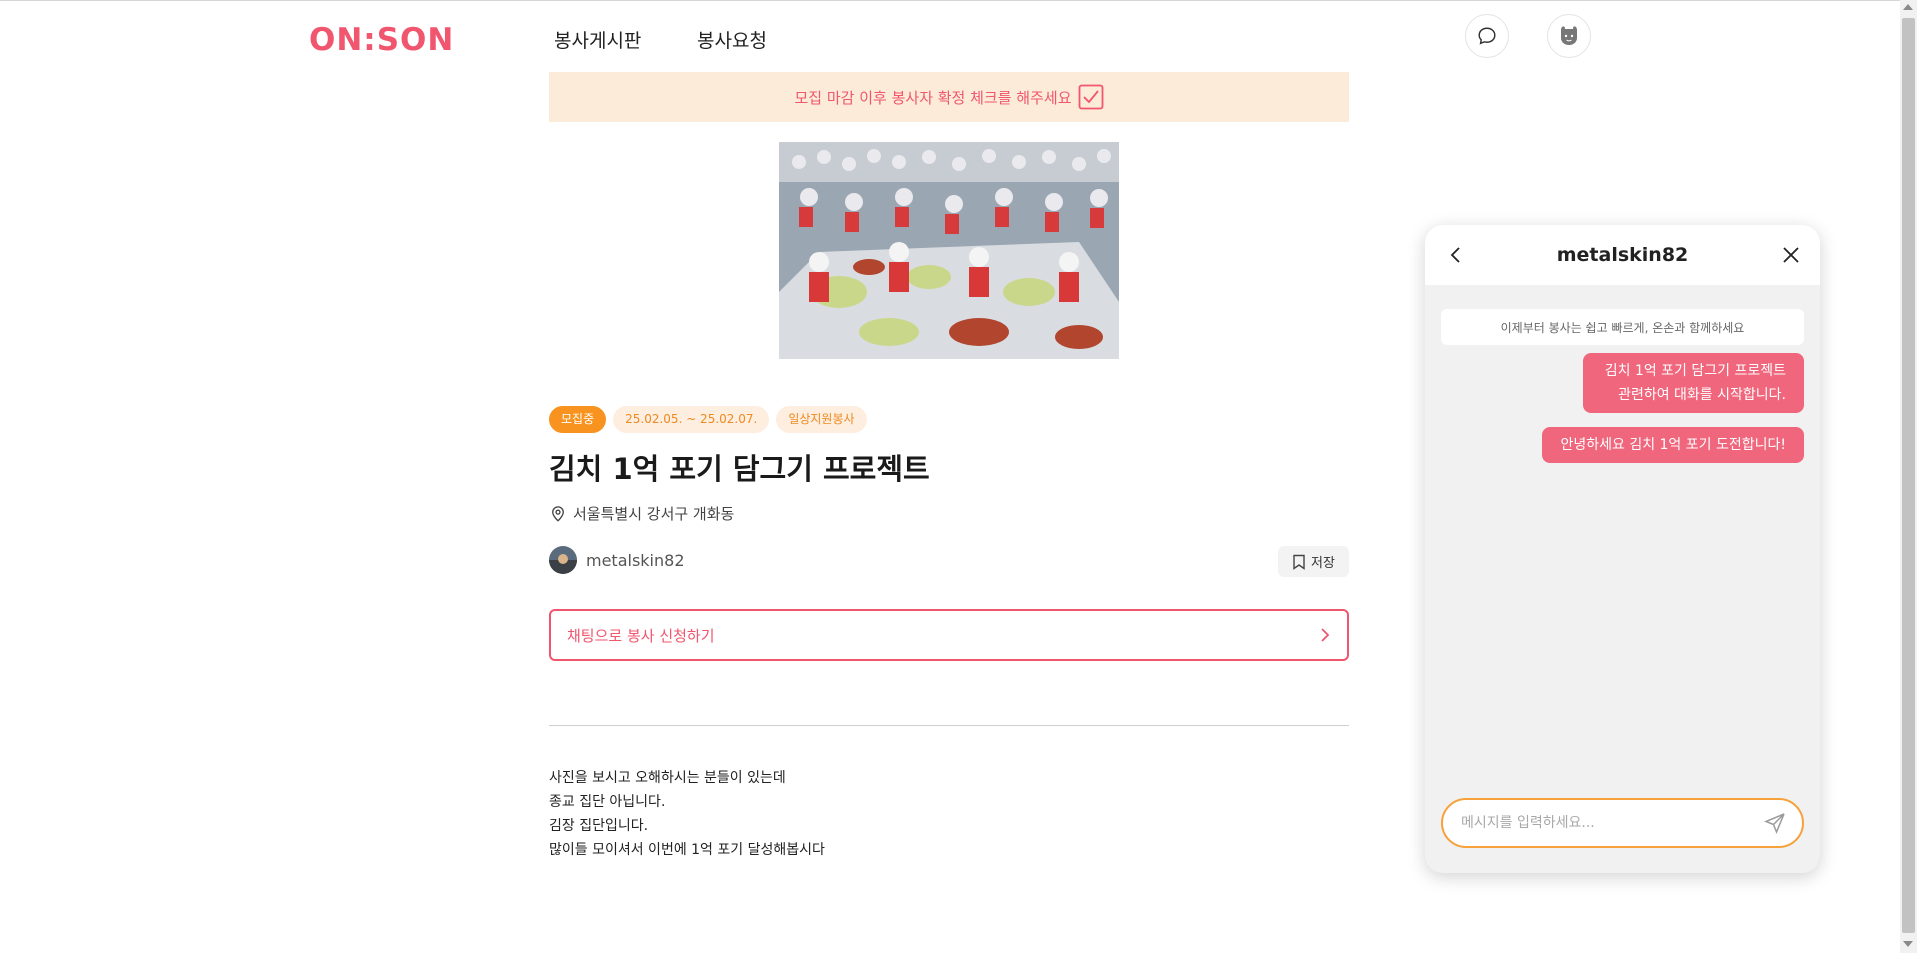 This screenshot has height=953, width=1917. I want to click on body-line: 사진을 보시고 오해하시는 분들이 있는데, so click(667, 778).